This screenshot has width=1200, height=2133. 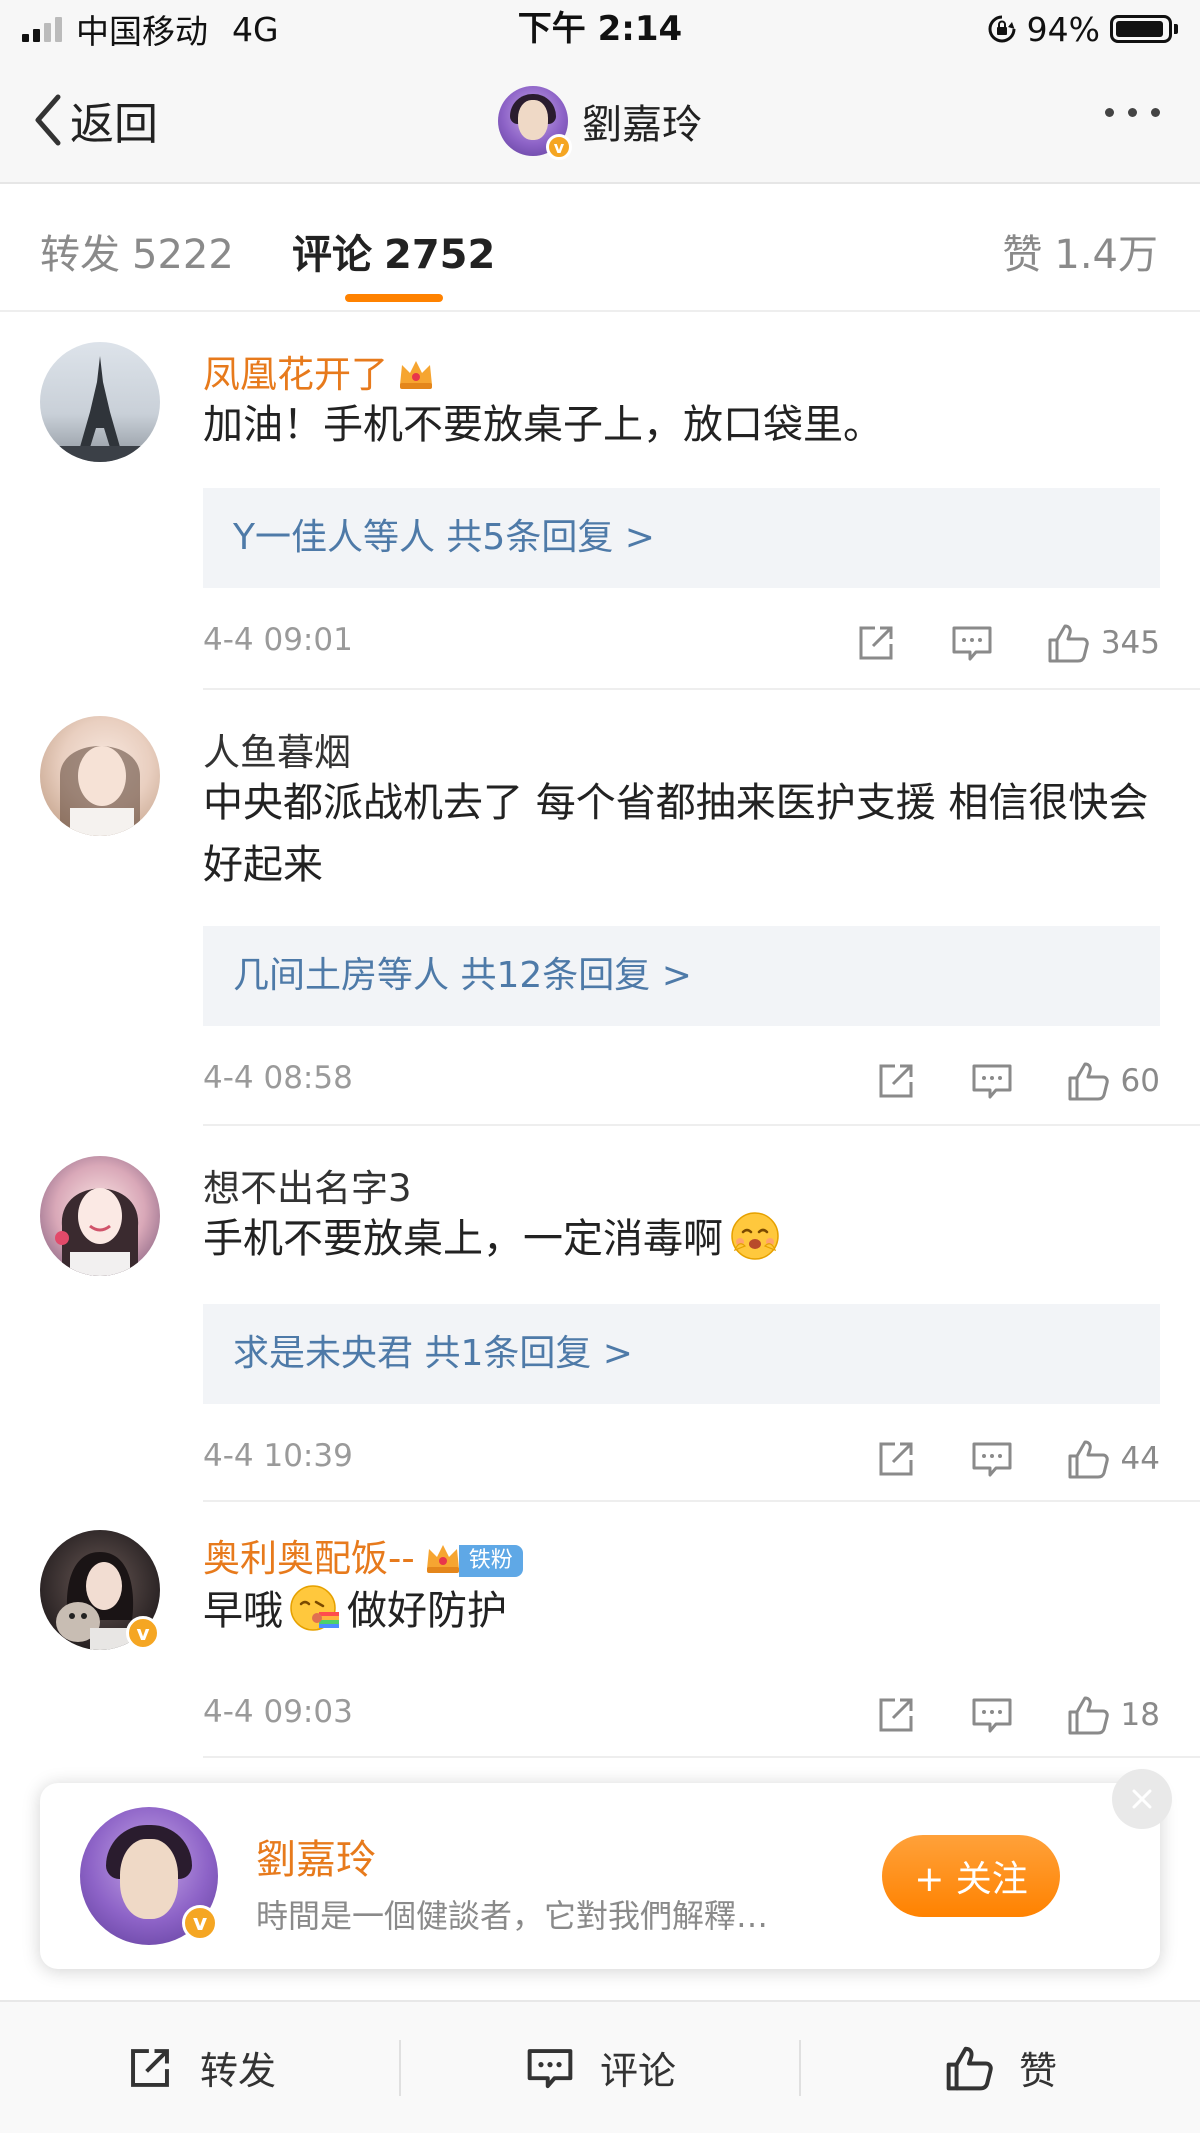 What do you see at coordinates (200, 2067) in the screenshot?
I see `repost-button: 转发` at bounding box center [200, 2067].